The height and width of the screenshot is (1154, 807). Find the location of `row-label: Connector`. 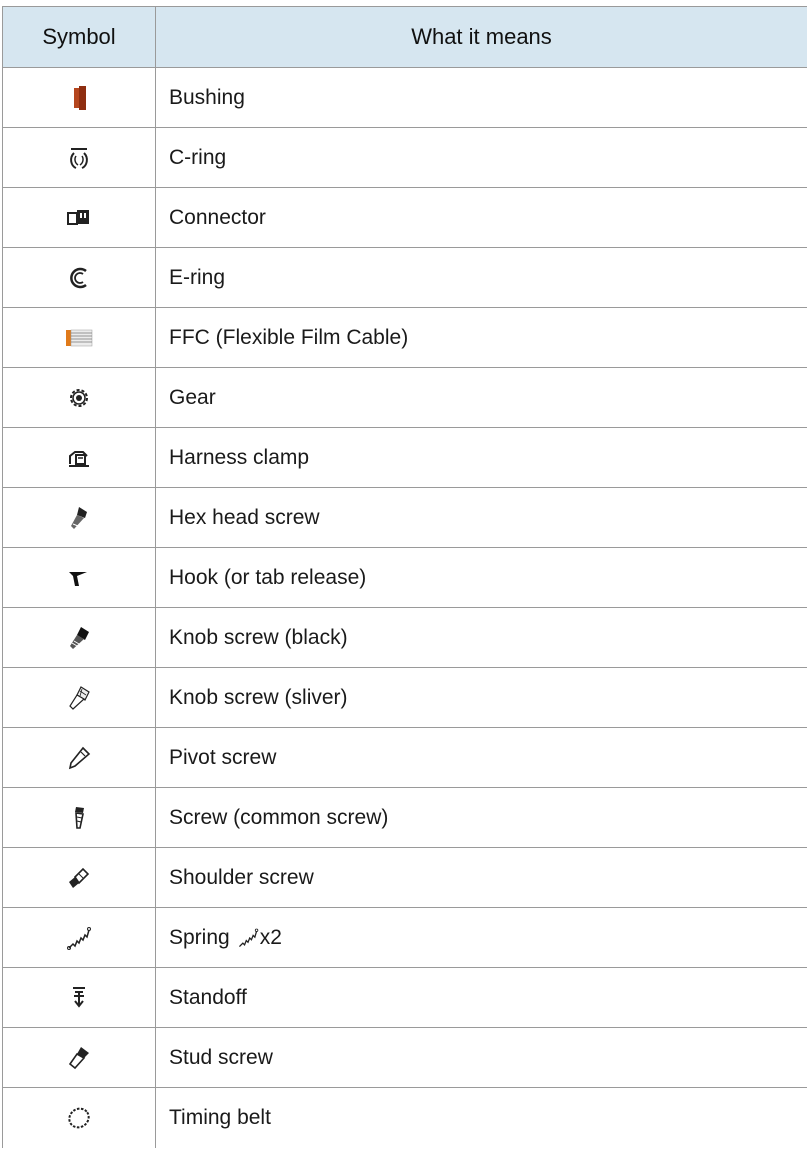

row-label: Connector is located at coordinates (481, 218).